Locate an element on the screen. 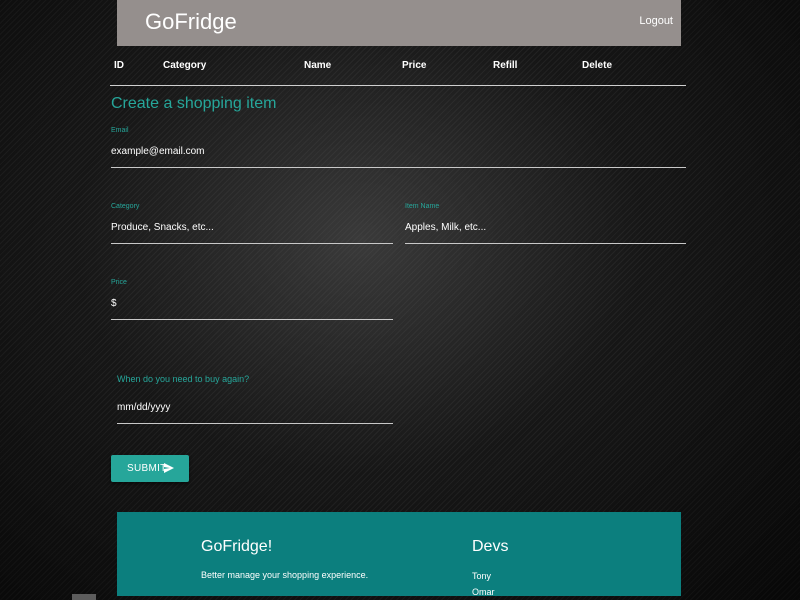 The image size is (800, 600). footer-title: GoFridge! is located at coordinates (237, 546).